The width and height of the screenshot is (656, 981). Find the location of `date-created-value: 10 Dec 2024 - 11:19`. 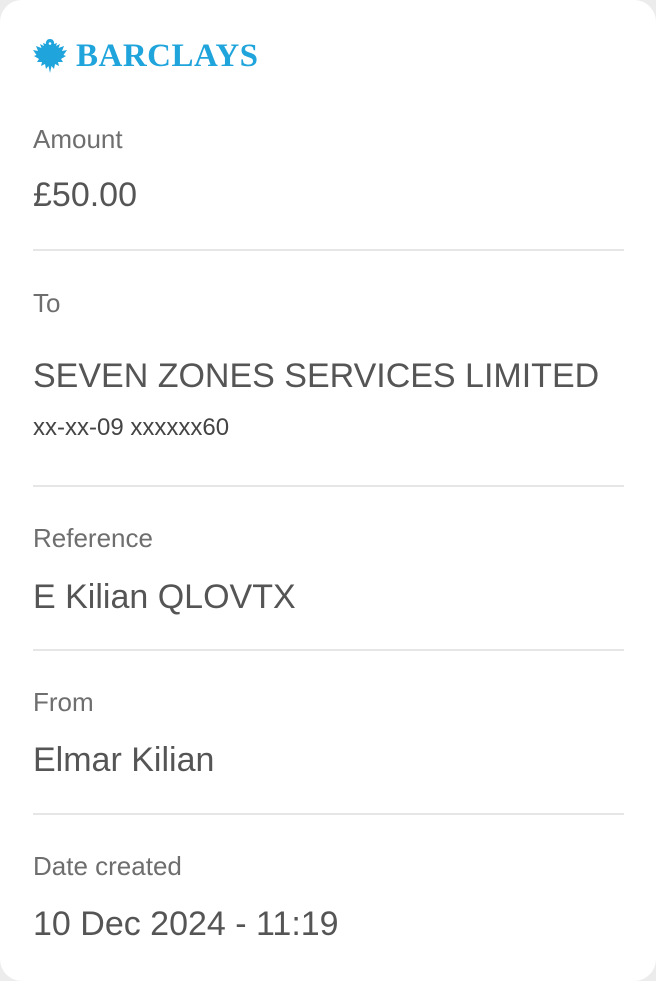

date-created-value: 10 Dec 2024 - 11:19 is located at coordinates (186, 924).